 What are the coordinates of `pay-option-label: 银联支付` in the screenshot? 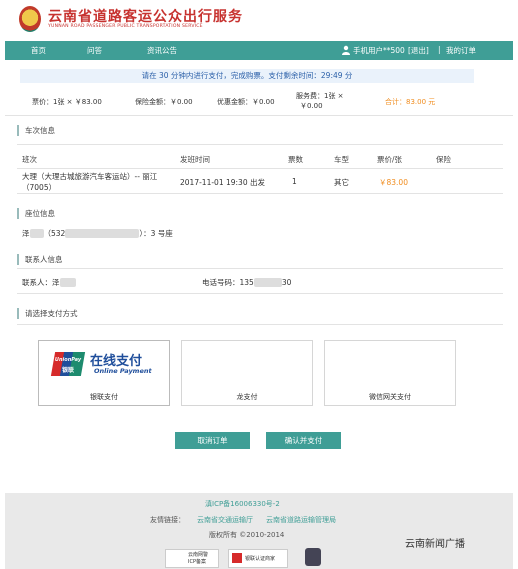 It's located at (104, 397).